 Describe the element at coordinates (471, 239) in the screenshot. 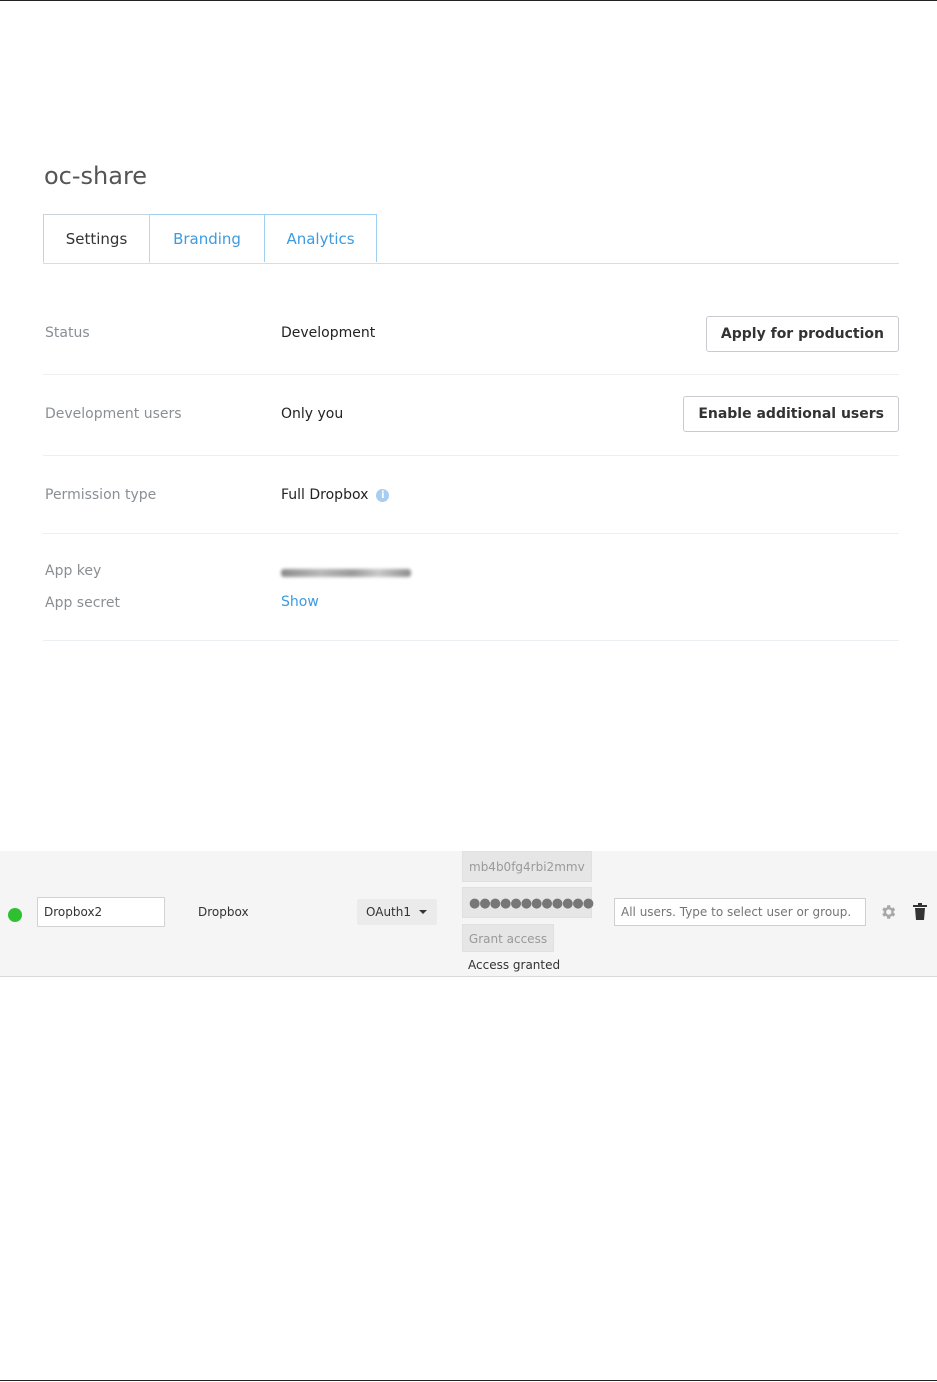

I see `tab-bar: Settings Branding Analytics` at that location.